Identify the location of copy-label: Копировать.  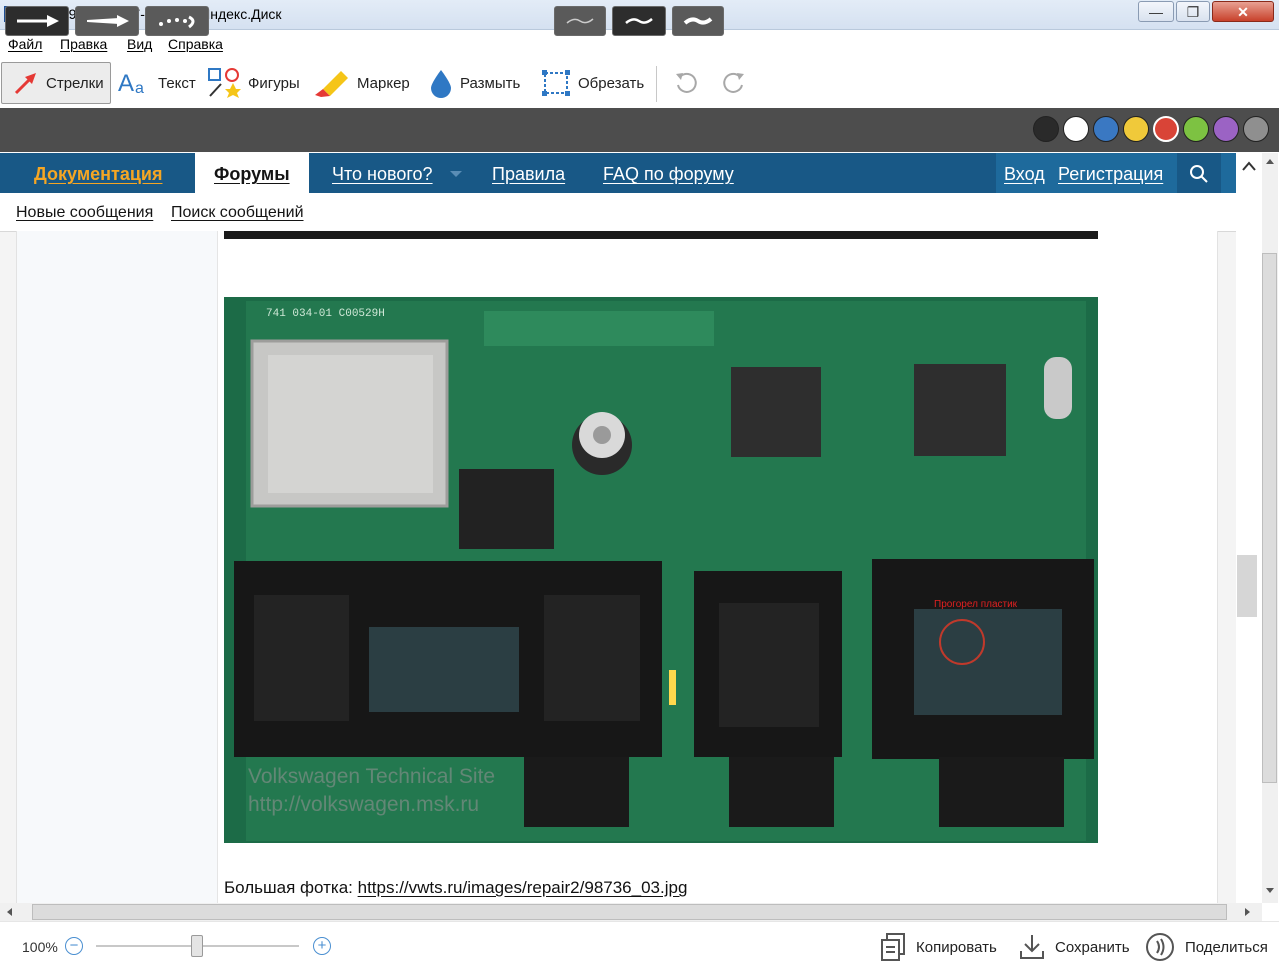
(956, 947).